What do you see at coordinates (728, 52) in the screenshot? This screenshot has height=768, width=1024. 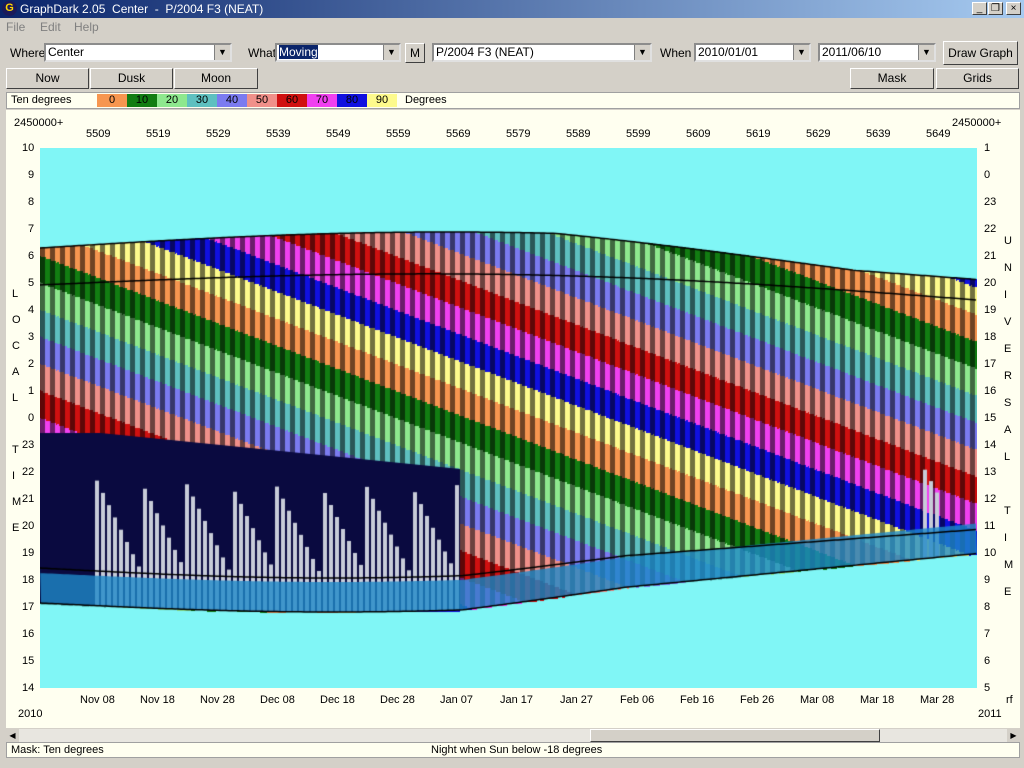 I see `start-date-value: 2010/01/01` at bounding box center [728, 52].